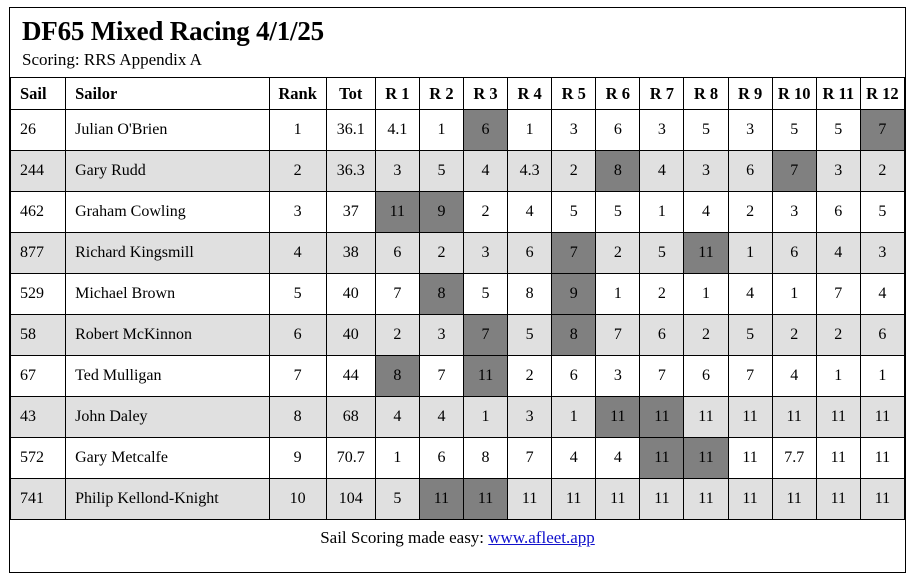 The image size is (917, 582). I want to click on cell-tot: 36.1, so click(350, 130).